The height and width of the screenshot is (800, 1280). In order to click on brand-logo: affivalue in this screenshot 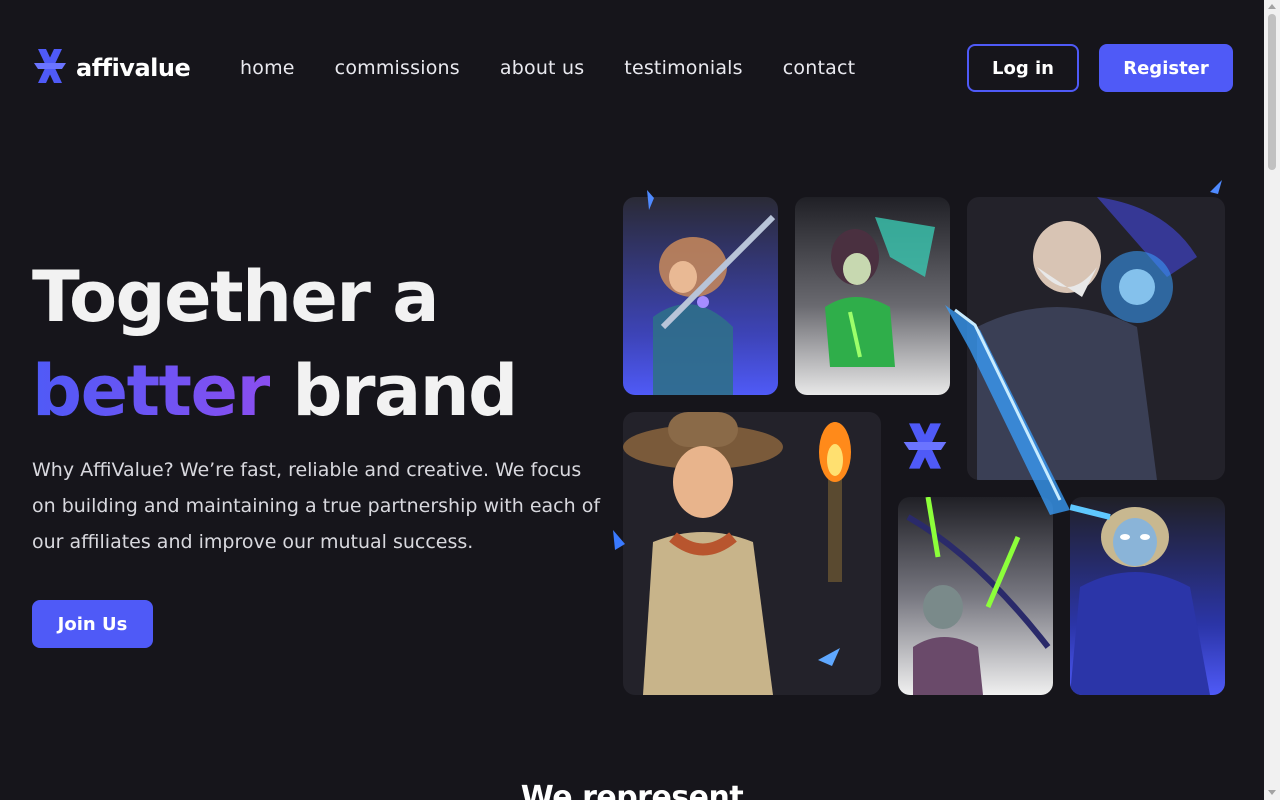, I will do `click(111, 68)`.